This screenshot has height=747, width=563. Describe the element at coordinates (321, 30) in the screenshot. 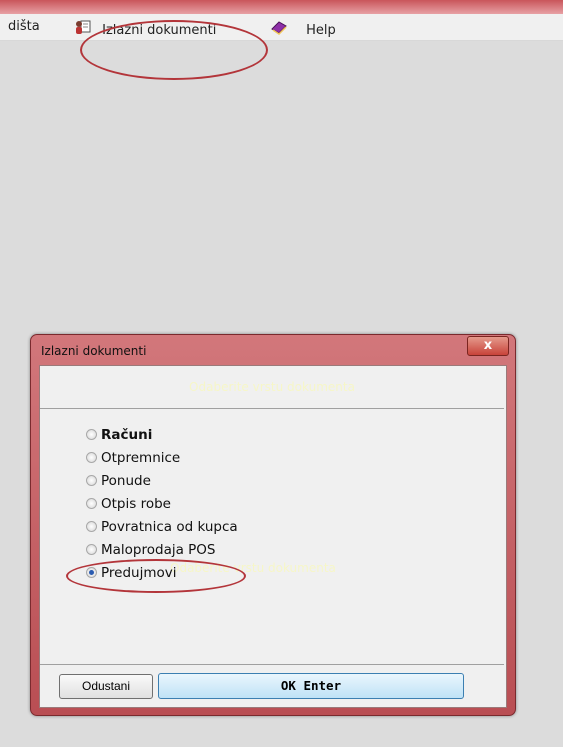

I see `menu-item-label: Help` at that location.